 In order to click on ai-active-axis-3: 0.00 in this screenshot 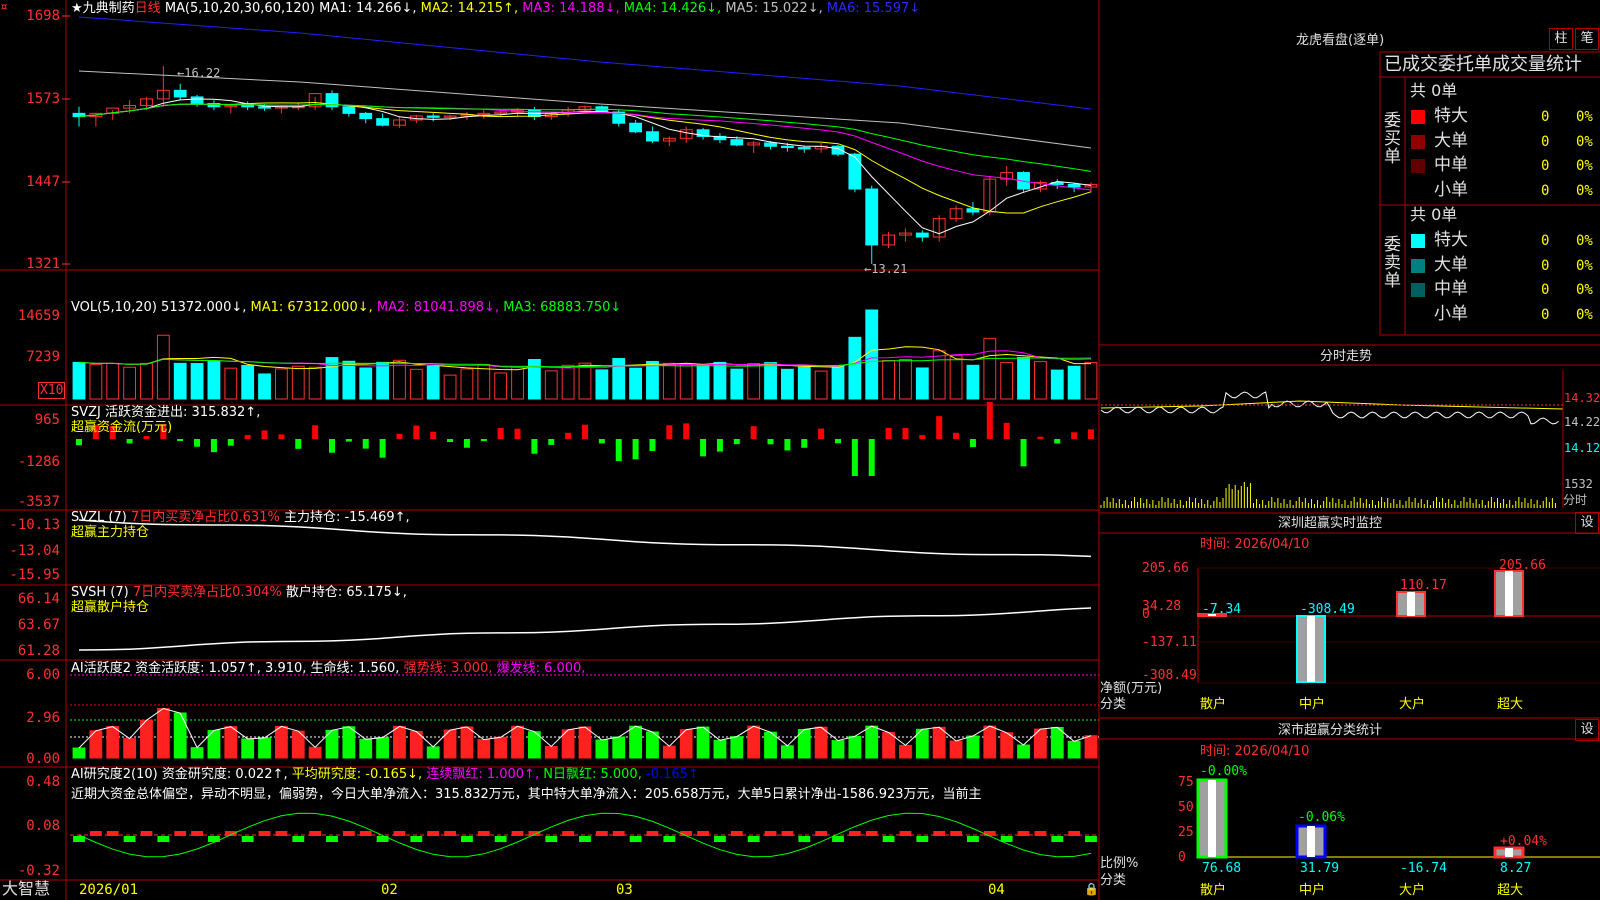, I will do `click(43, 759)`.